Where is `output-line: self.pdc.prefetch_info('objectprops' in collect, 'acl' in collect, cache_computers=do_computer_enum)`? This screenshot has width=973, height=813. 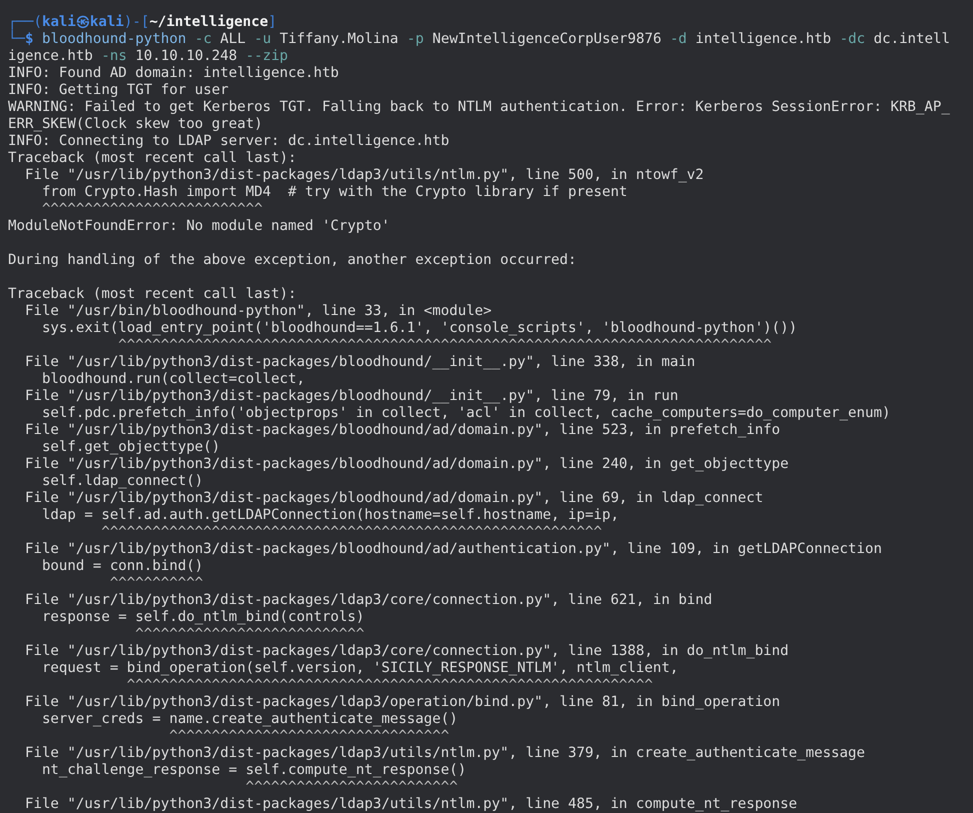 output-line: self.pdc.prefetch_info('objectprops' in collect, 'acl' in collect, cache_computers=do_computer_enum) is located at coordinates (465, 413).